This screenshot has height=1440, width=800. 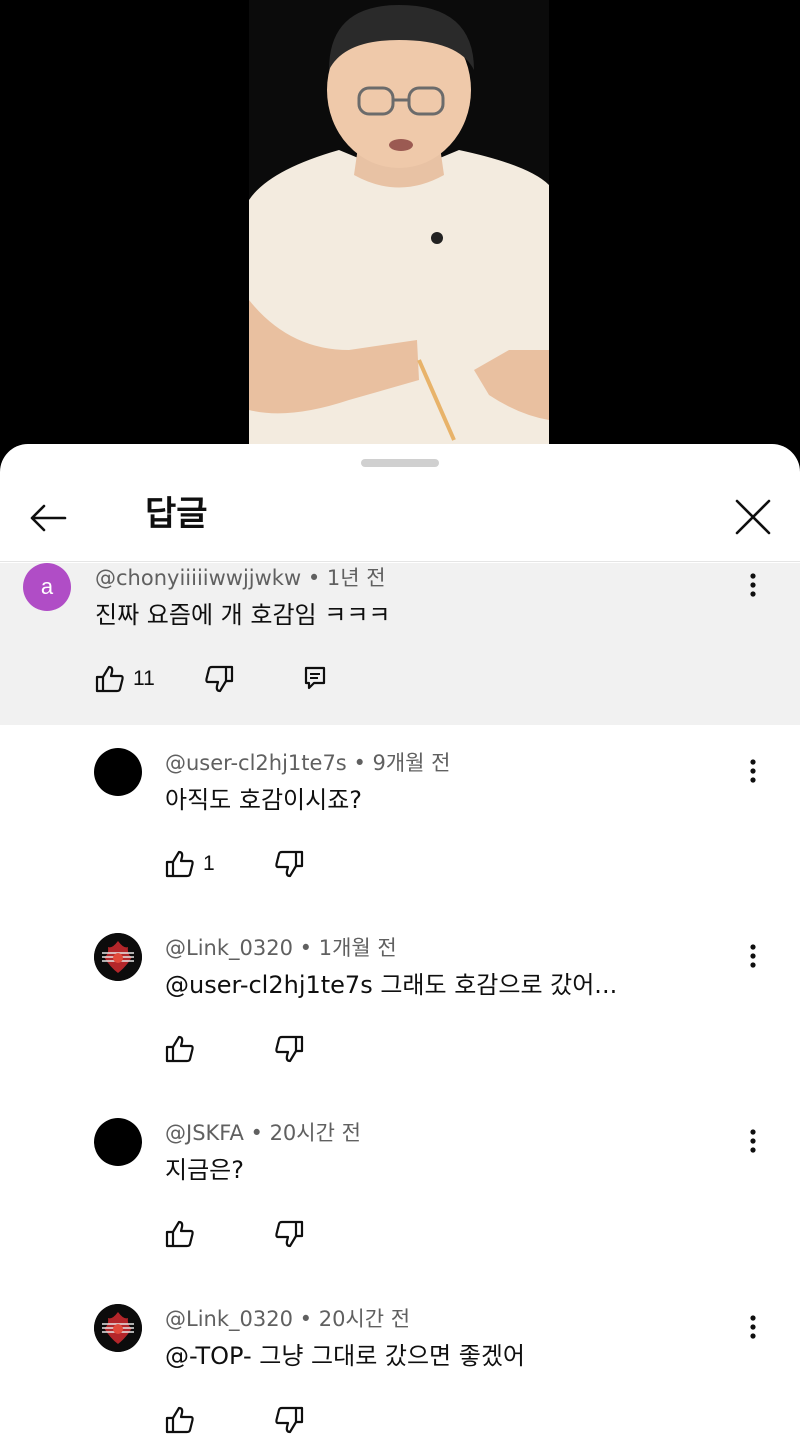 What do you see at coordinates (144, 678) in the screenshot?
I see `like-count: 11` at bounding box center [144, 678].